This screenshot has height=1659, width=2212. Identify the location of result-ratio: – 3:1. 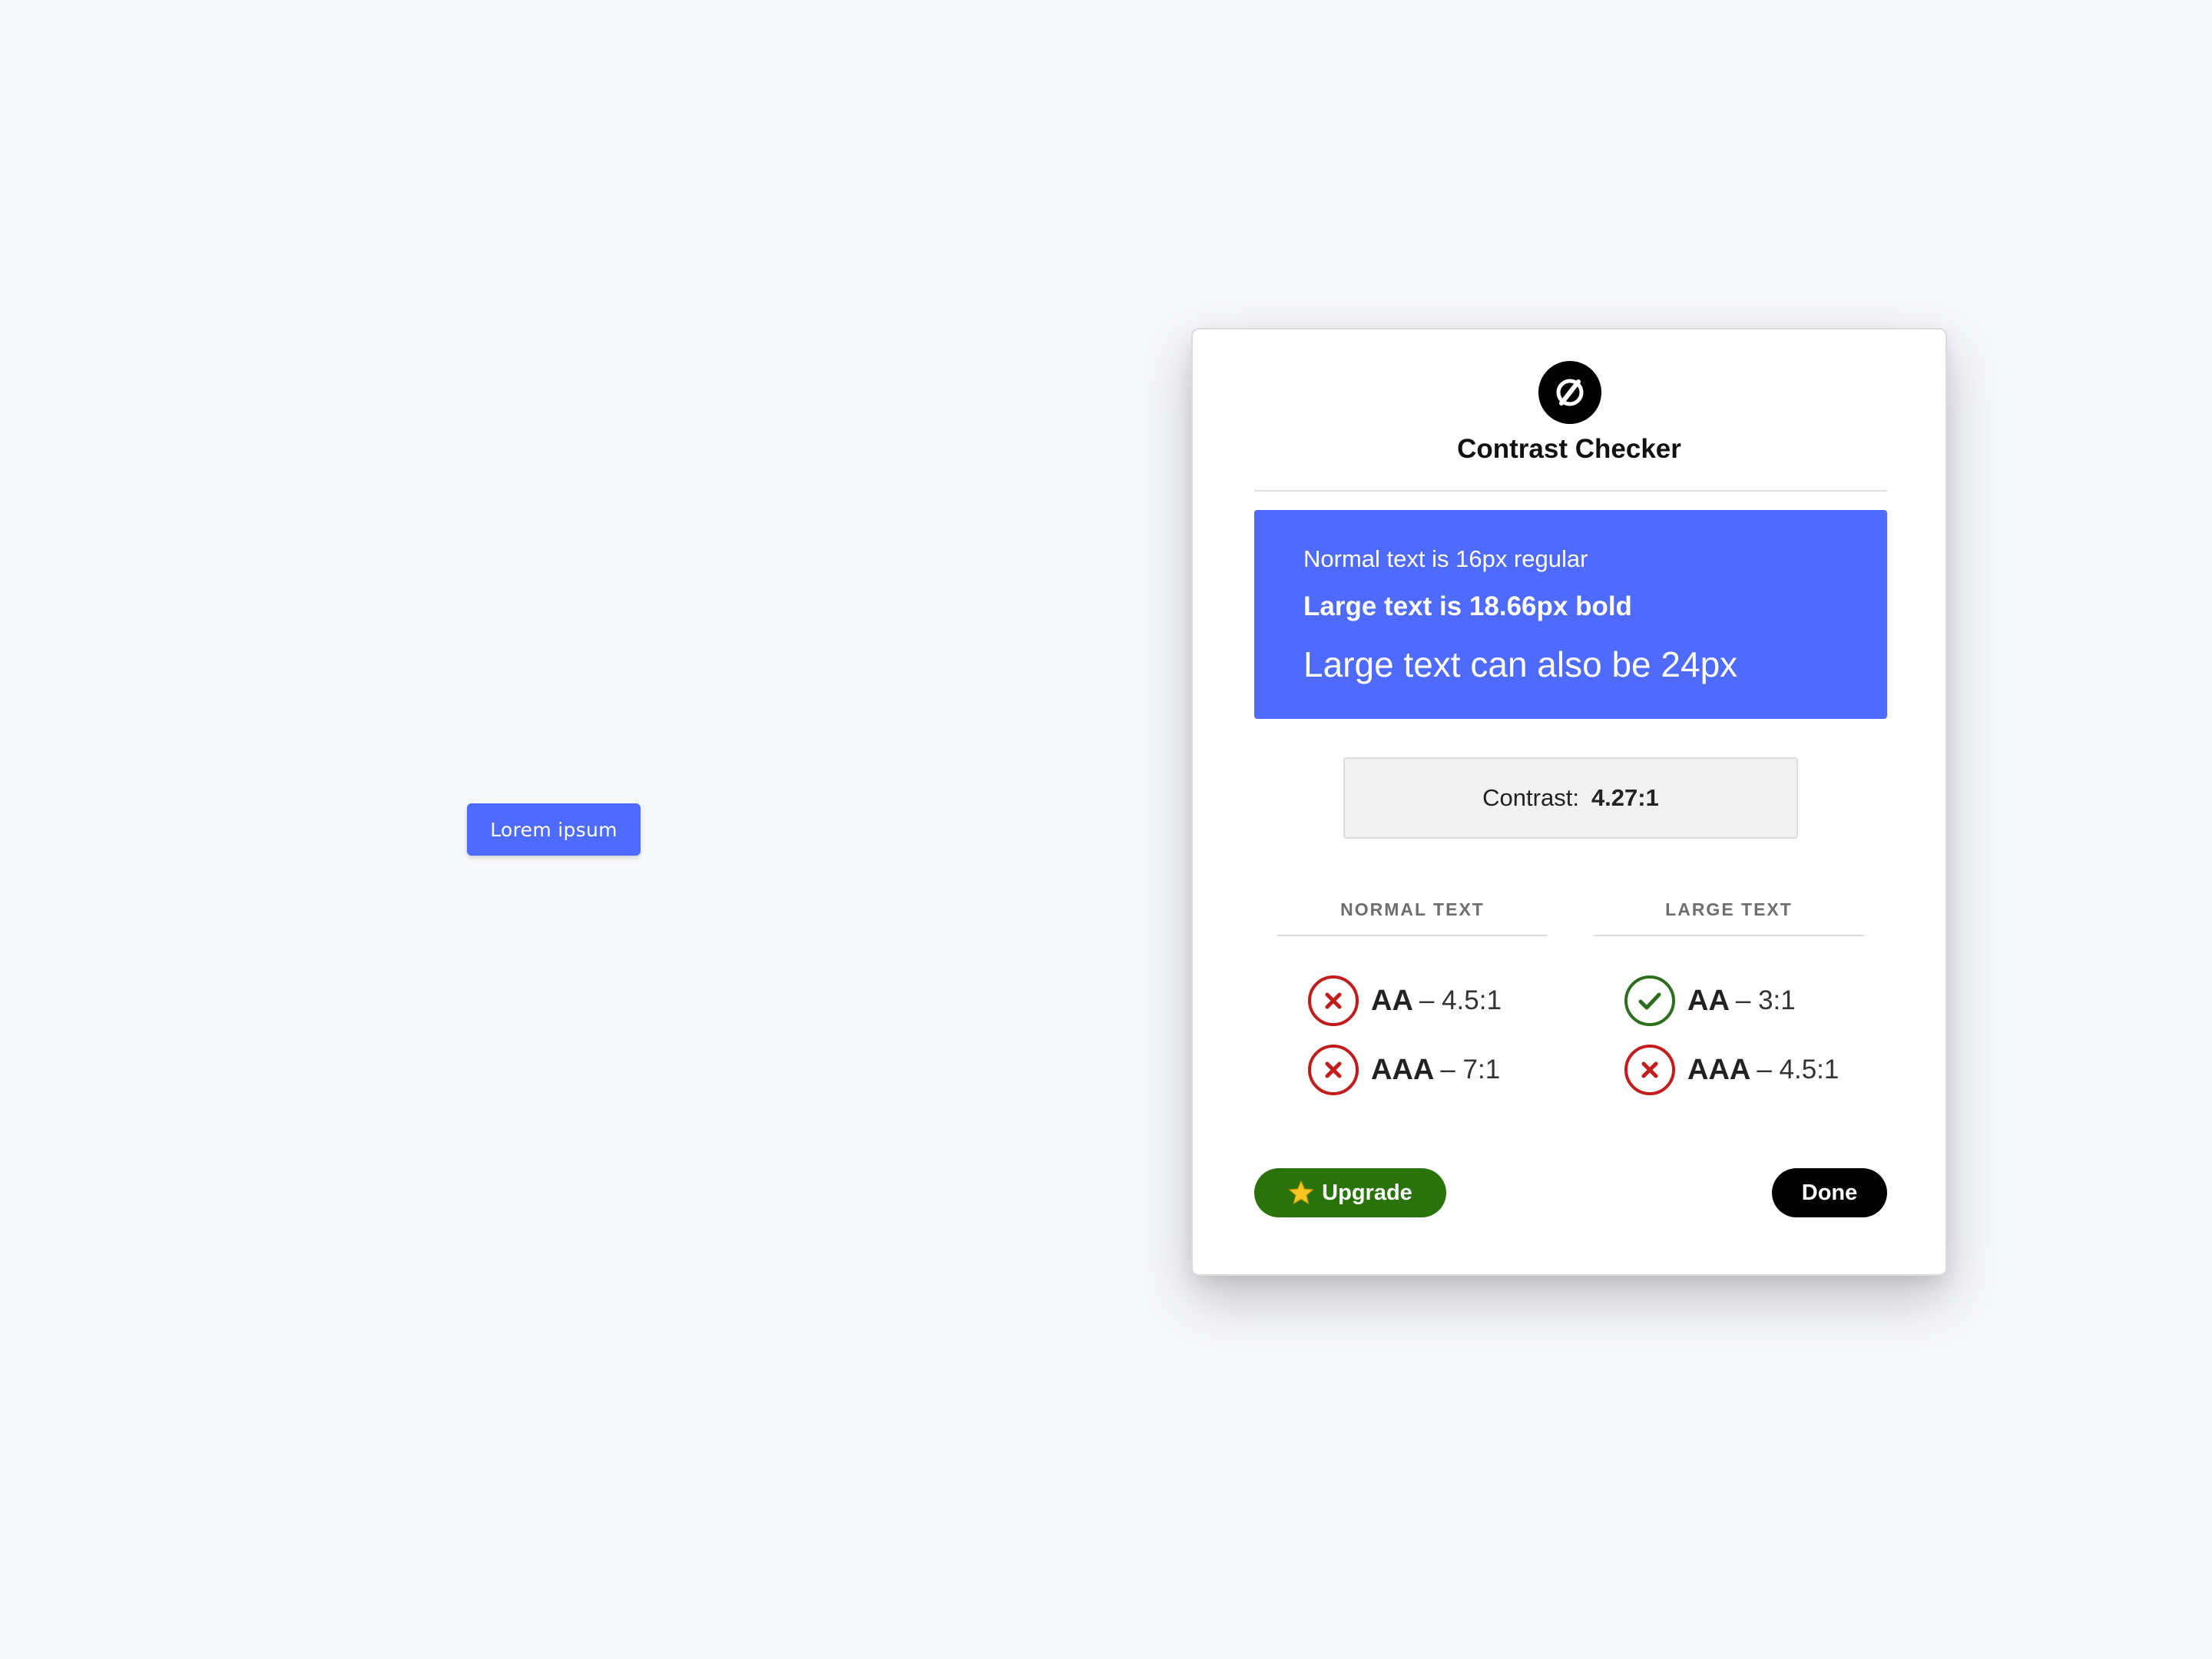
(1766, 1000).